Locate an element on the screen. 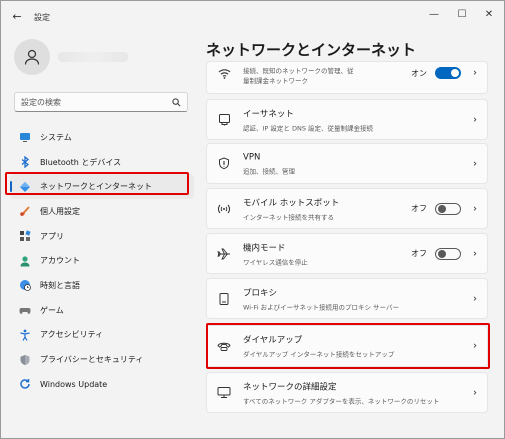  airplane-toggle-group: オフ is located at coordinates (436, 253).